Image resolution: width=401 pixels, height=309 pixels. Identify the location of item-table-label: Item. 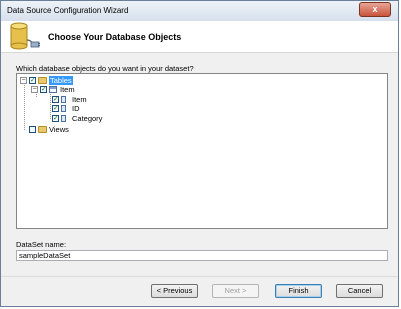
(67, 89).